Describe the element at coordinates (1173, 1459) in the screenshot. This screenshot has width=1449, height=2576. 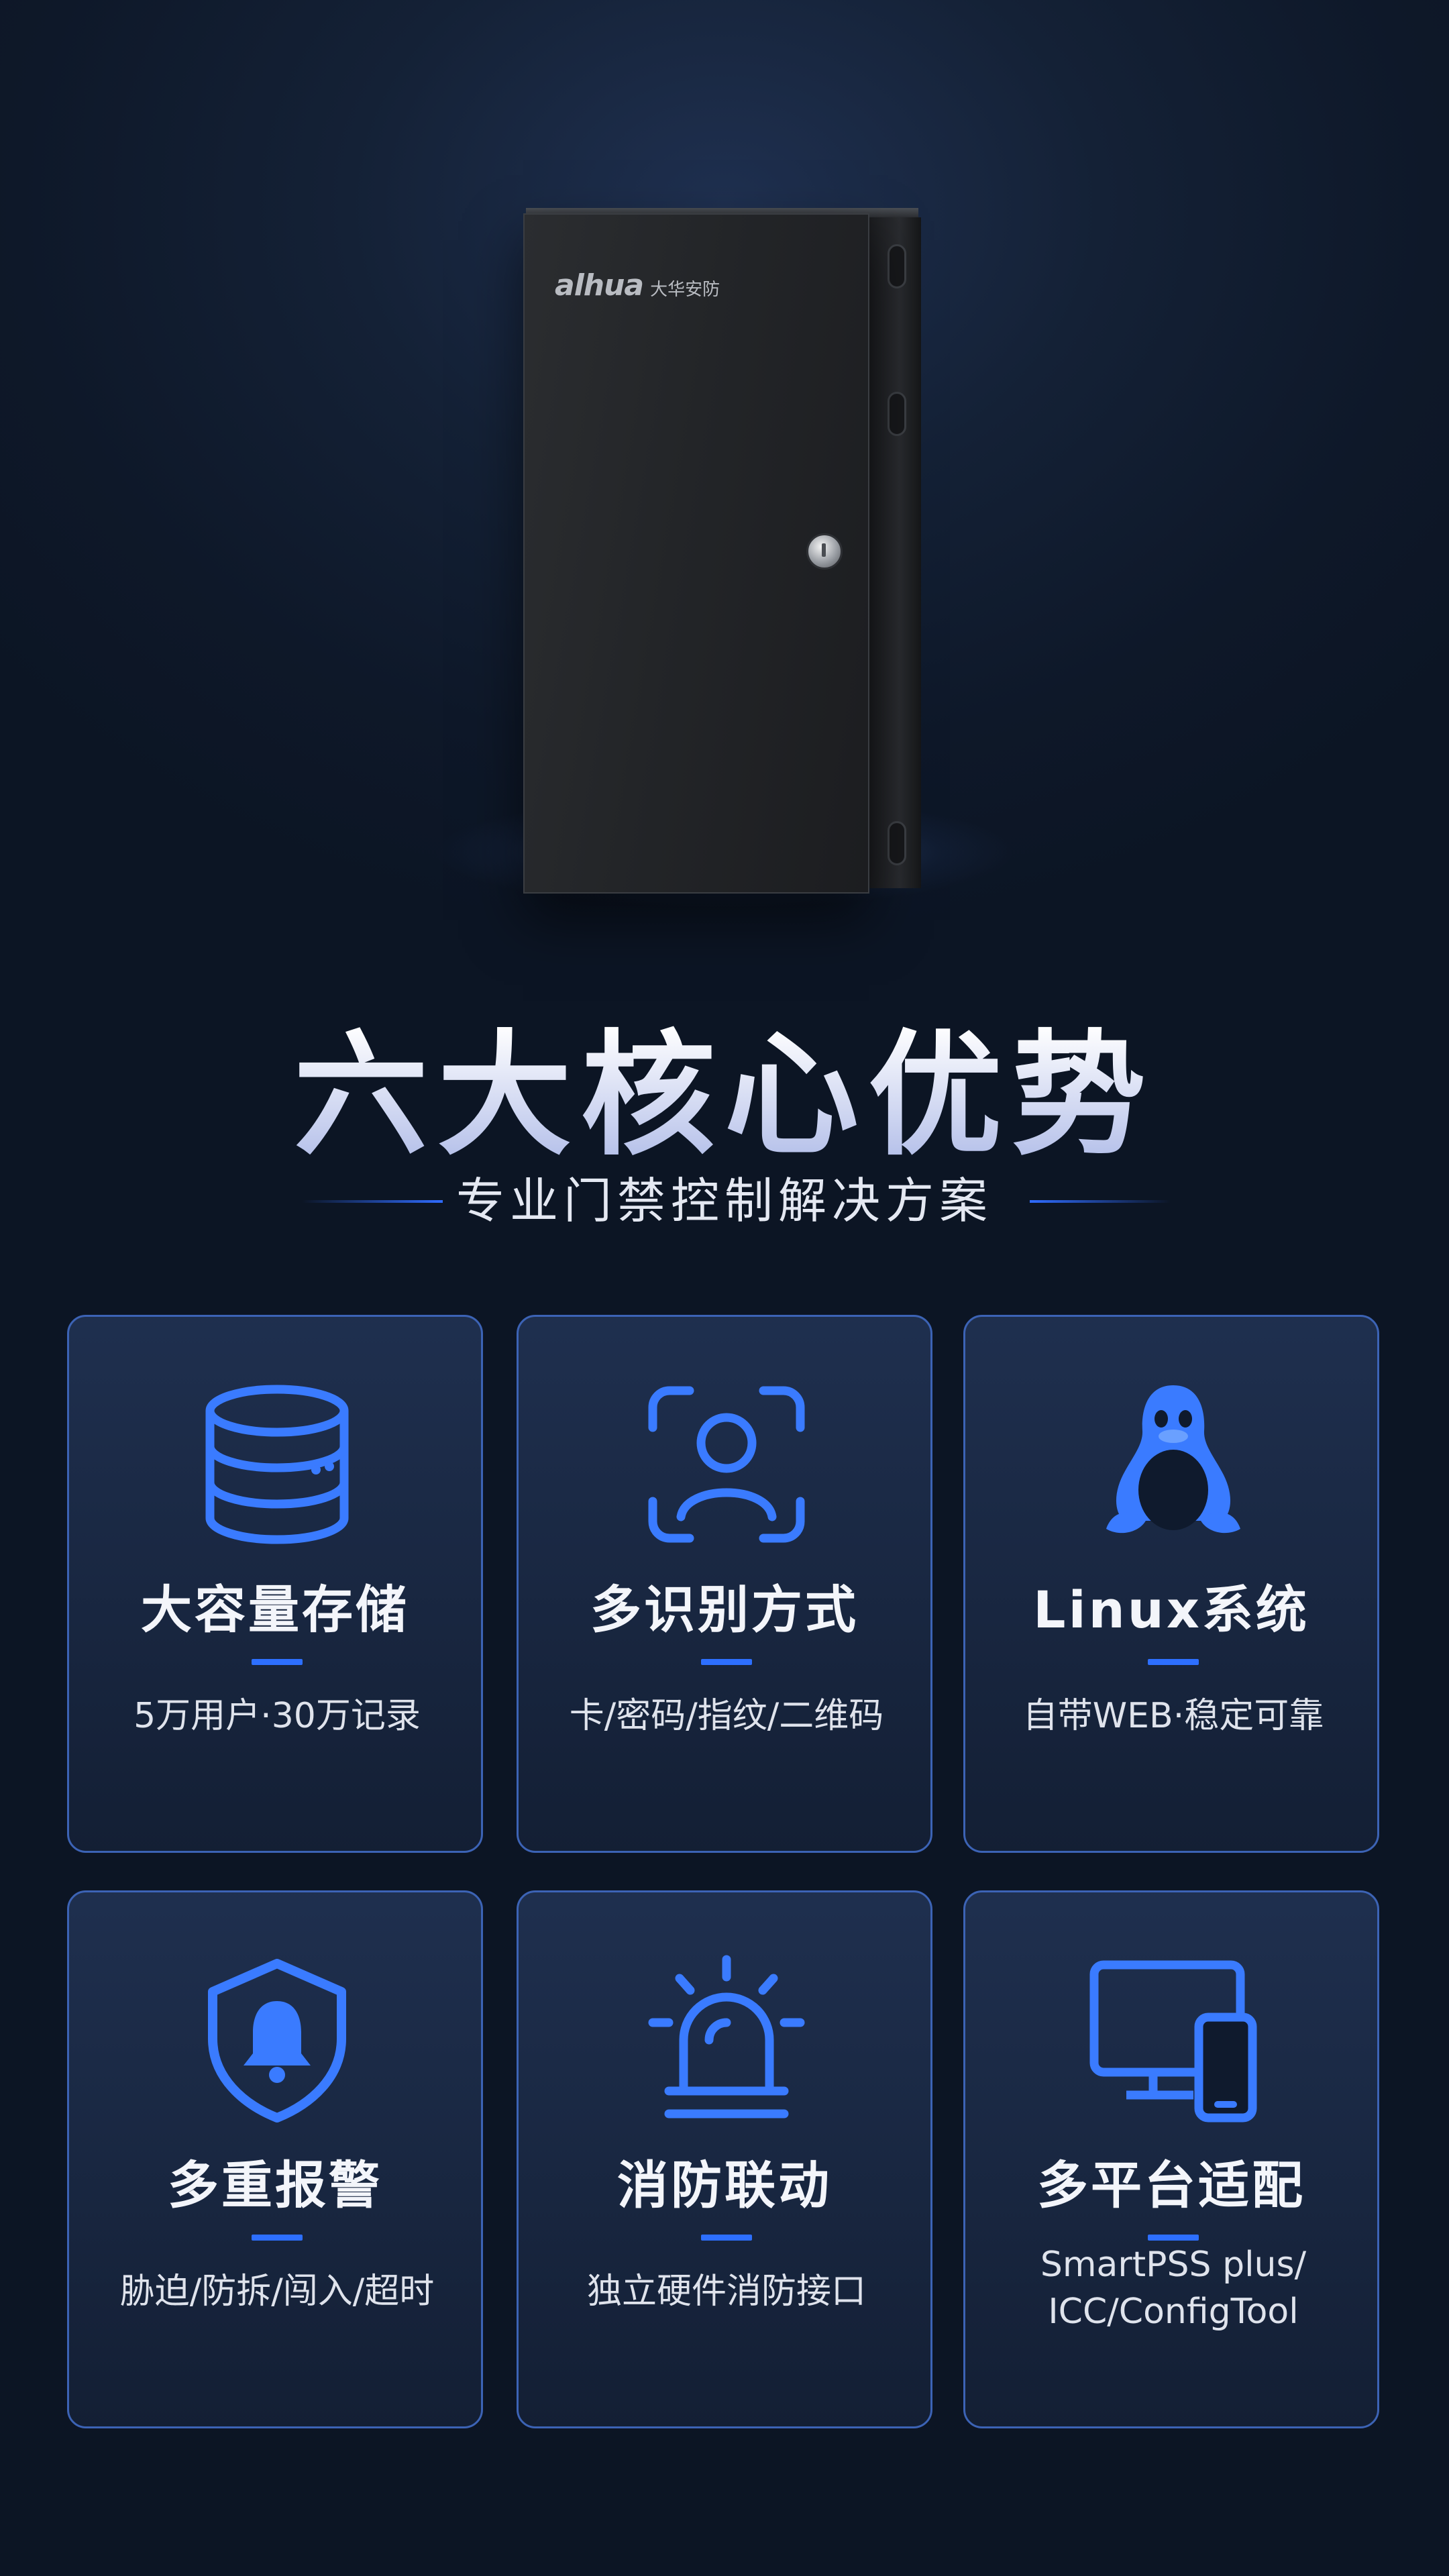
I see `linux-penguin-icon` at that location.